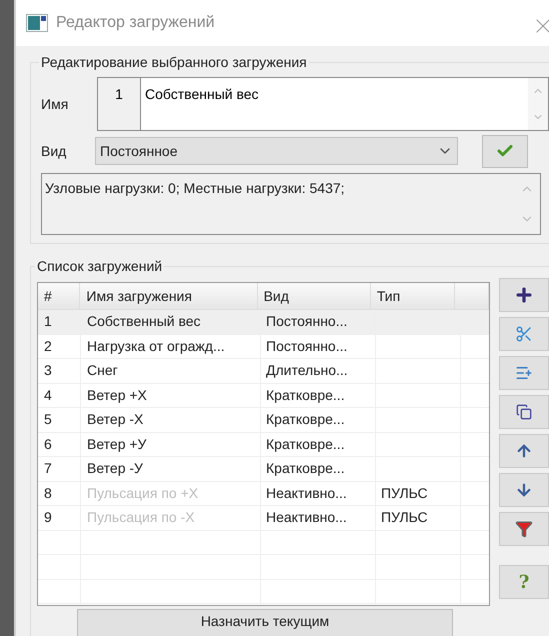 This screenshot has width=549, height=636. I want to click on table-cell: Пульсация по +Х, so click(171, 493).